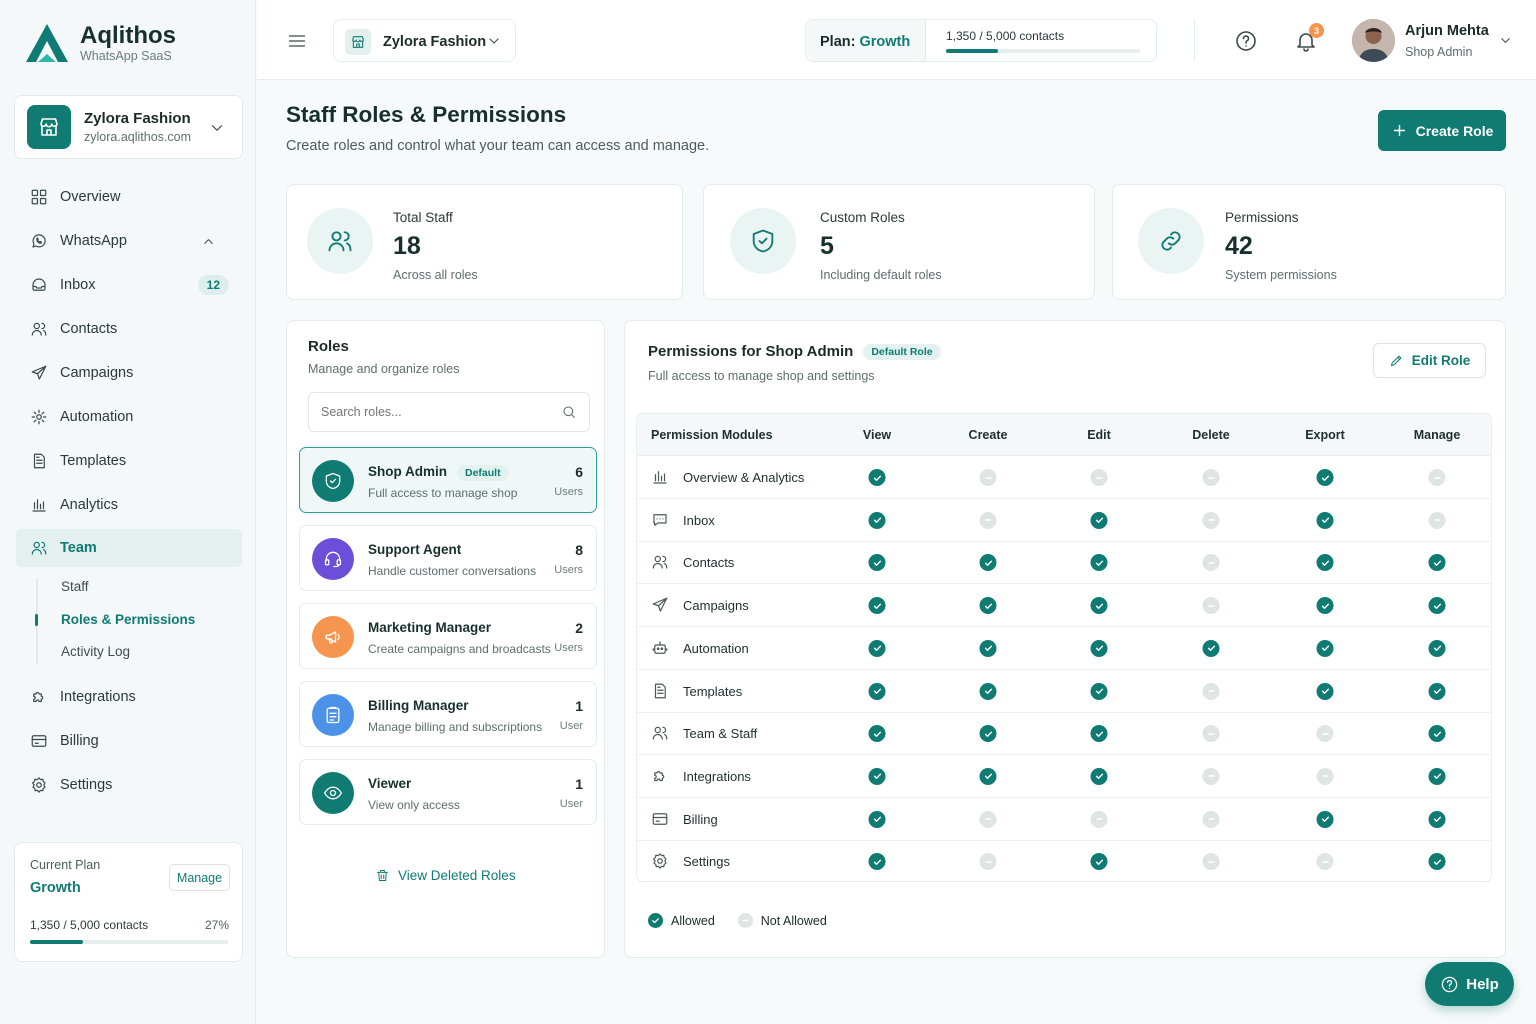 Image resolution: width=1536 pixels, height=1024 pixels. What do you see at coordinates (199, 877) in the screenshot?
I see `manage-plan-button: Manage` at bounding box center [199, 877].